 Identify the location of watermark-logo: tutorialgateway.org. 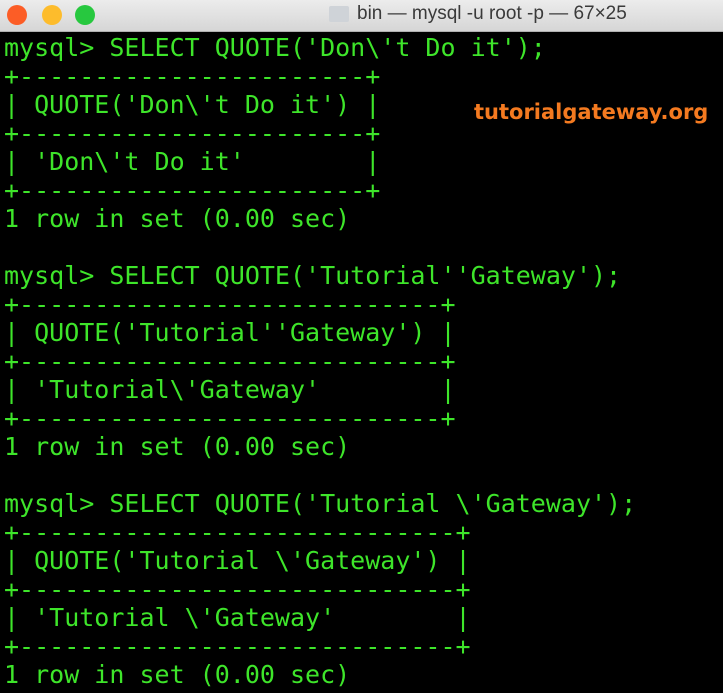
(591, 112).